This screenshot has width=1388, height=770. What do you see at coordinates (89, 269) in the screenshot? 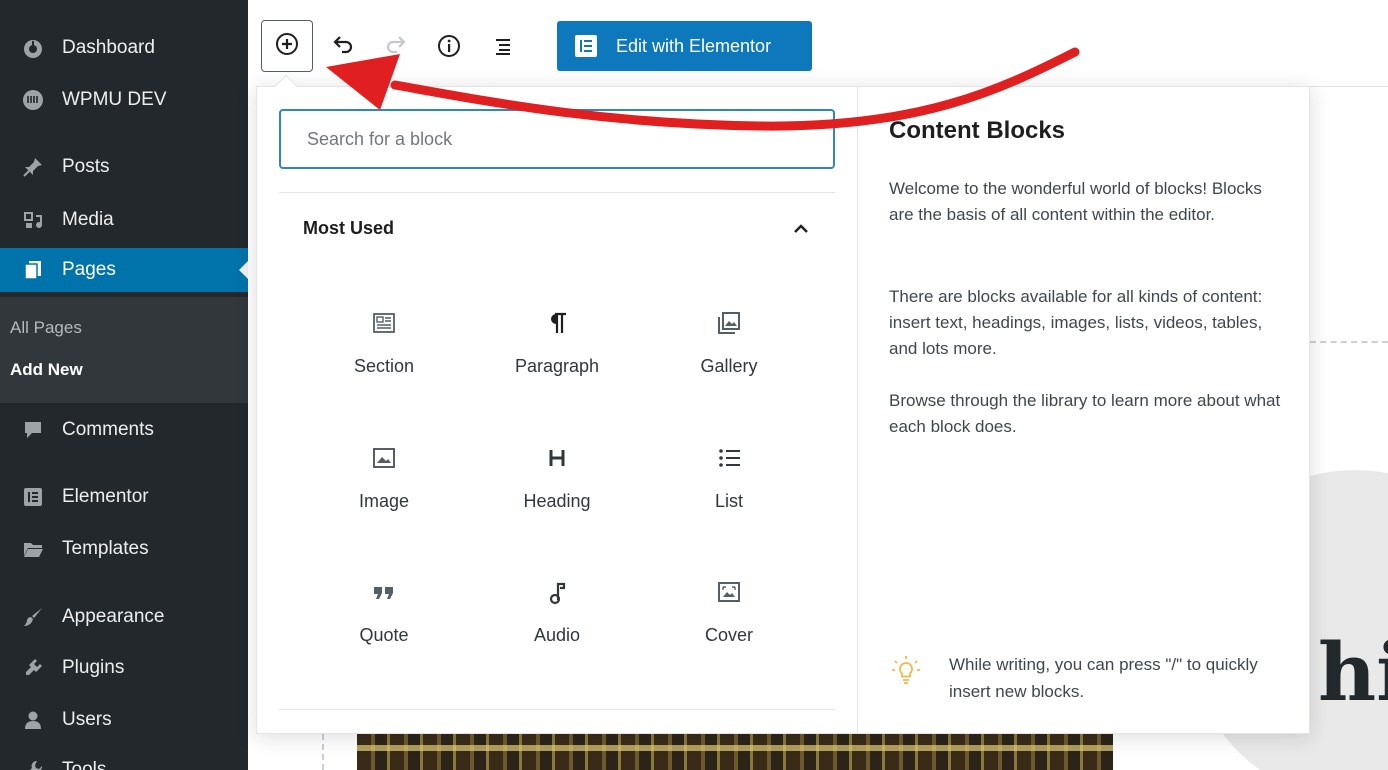
I see `sidebar-item-label: Pages` at bounding box center [89, 269].